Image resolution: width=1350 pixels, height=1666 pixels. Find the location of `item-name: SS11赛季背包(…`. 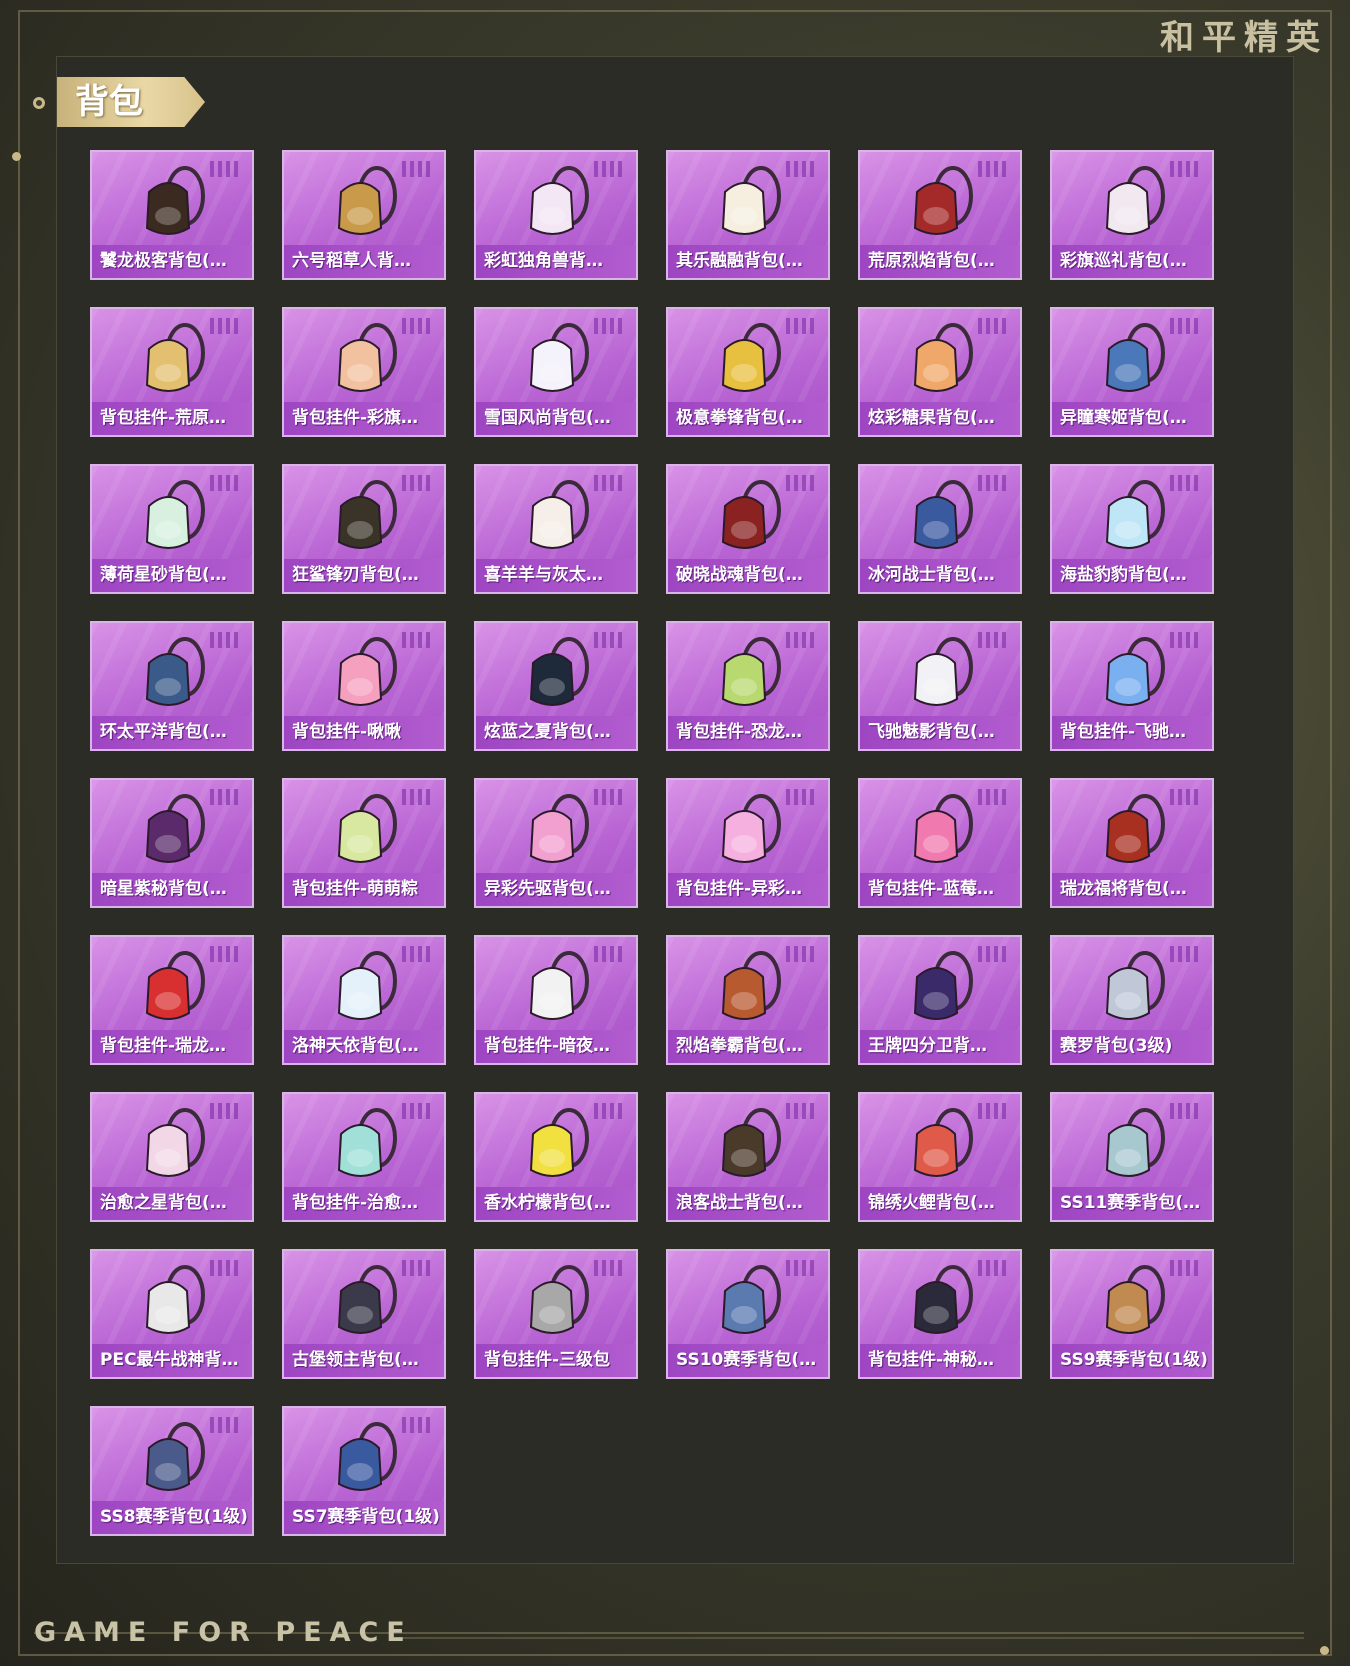

item-name: SS11赛季背包(… is located at coordinates (1132, 1203).